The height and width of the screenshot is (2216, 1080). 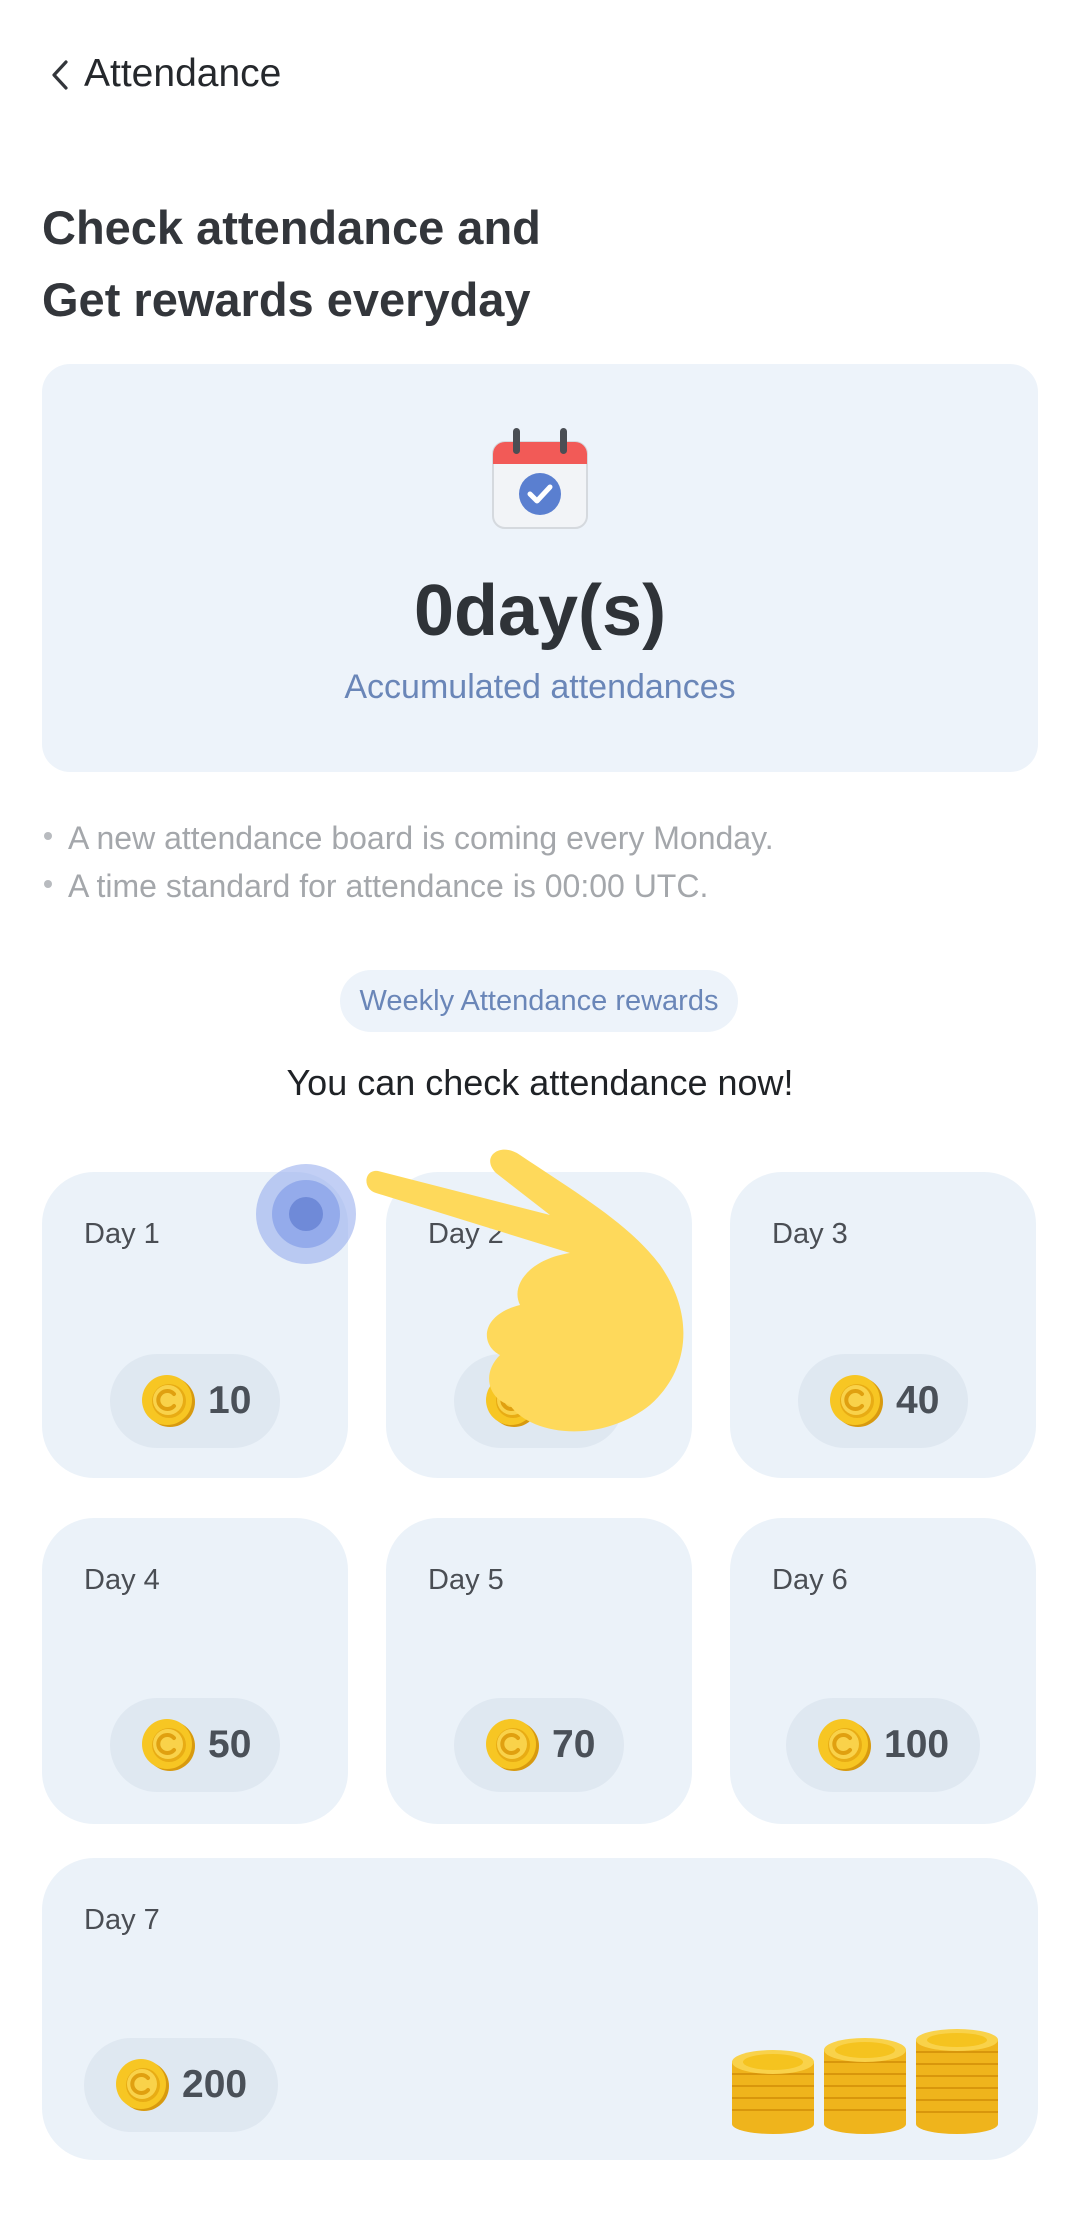 What do you see at coordinates (810, 1580) in the screenshot?
I see `day-label: Day 6` at bounding box center [810, 1580].